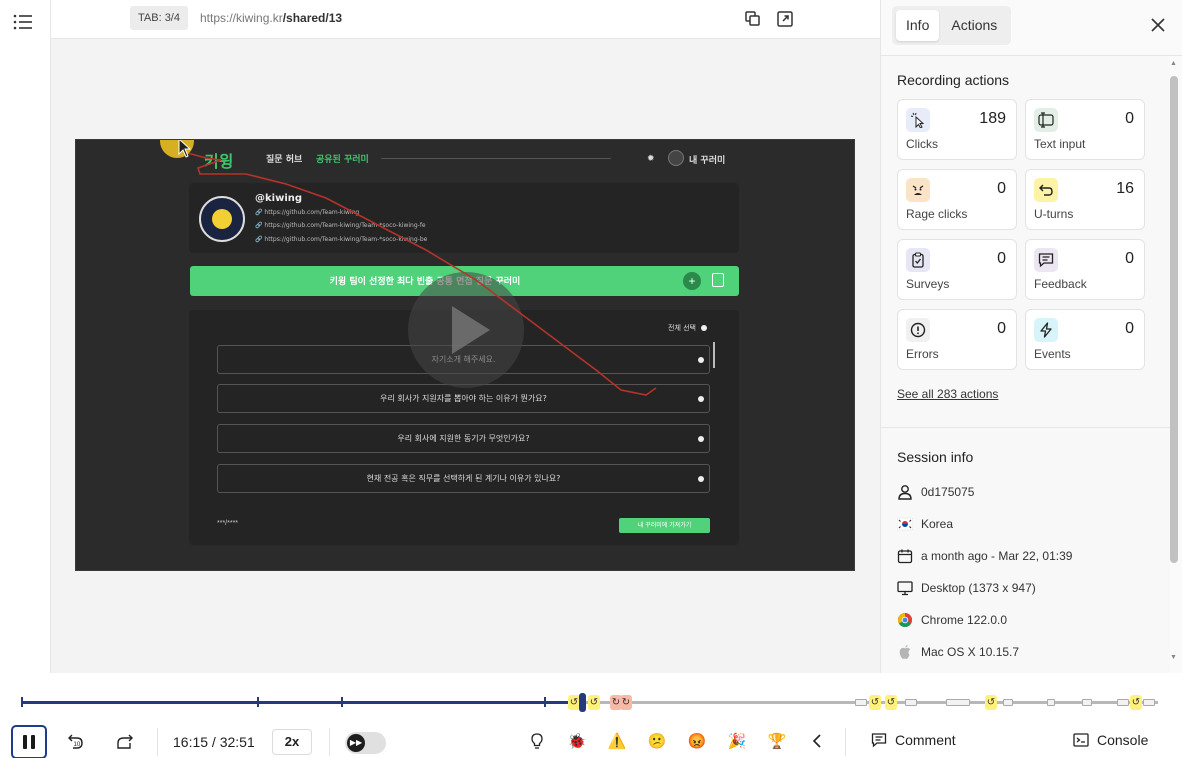 The width and height of the screenshot is (1182, 758). I want to click on comment-button: Comment, so click(913, 740).